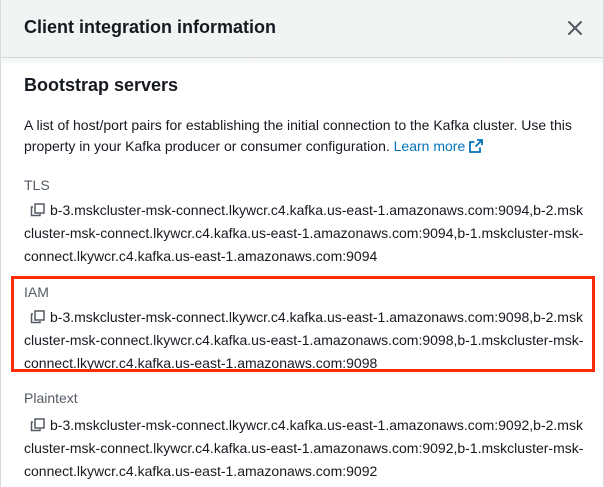 This screenshot has height=487, width=604. Describe the element at coordinates (302, 29) in the screenshot. I see `modal-header: Client integration information` at that location.